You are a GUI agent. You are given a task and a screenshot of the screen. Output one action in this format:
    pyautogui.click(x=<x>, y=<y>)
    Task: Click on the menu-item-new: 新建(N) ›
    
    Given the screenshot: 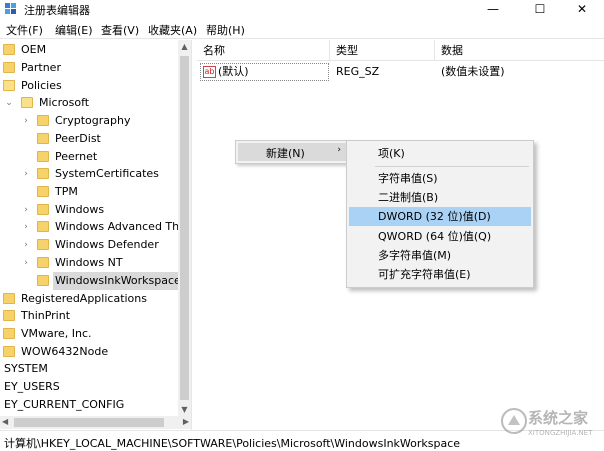 What is the action you would take?
    pyautogui.click(x=293, y=152)
    